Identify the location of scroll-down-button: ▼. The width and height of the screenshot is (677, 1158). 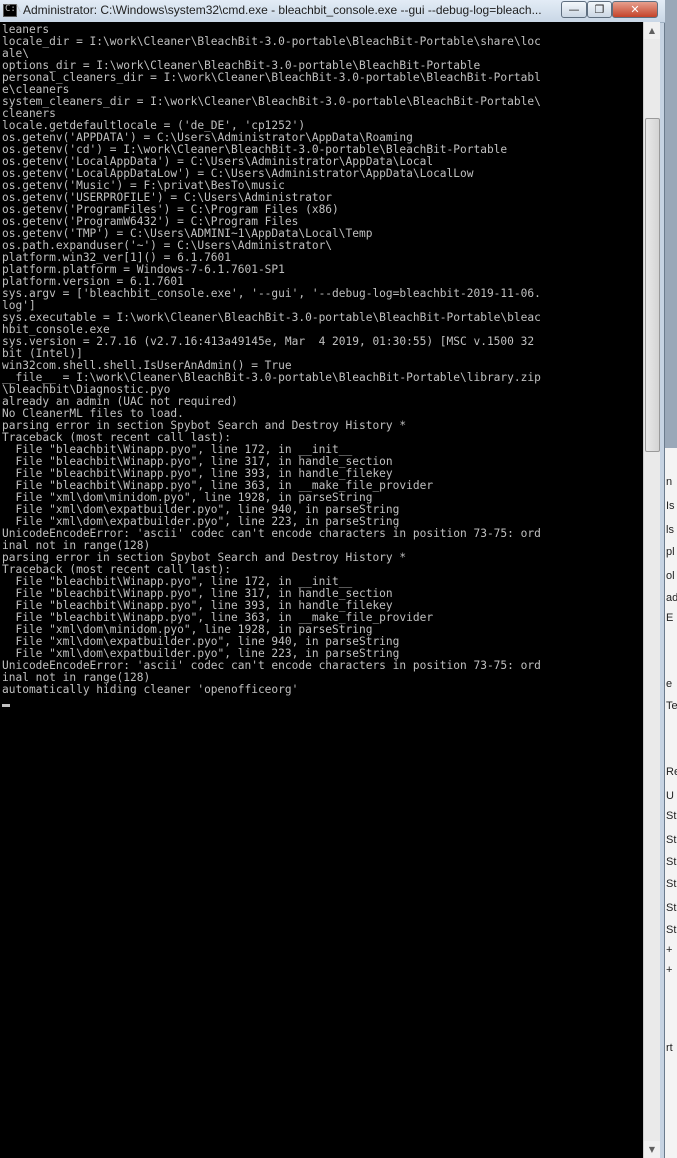
(652, 1149).